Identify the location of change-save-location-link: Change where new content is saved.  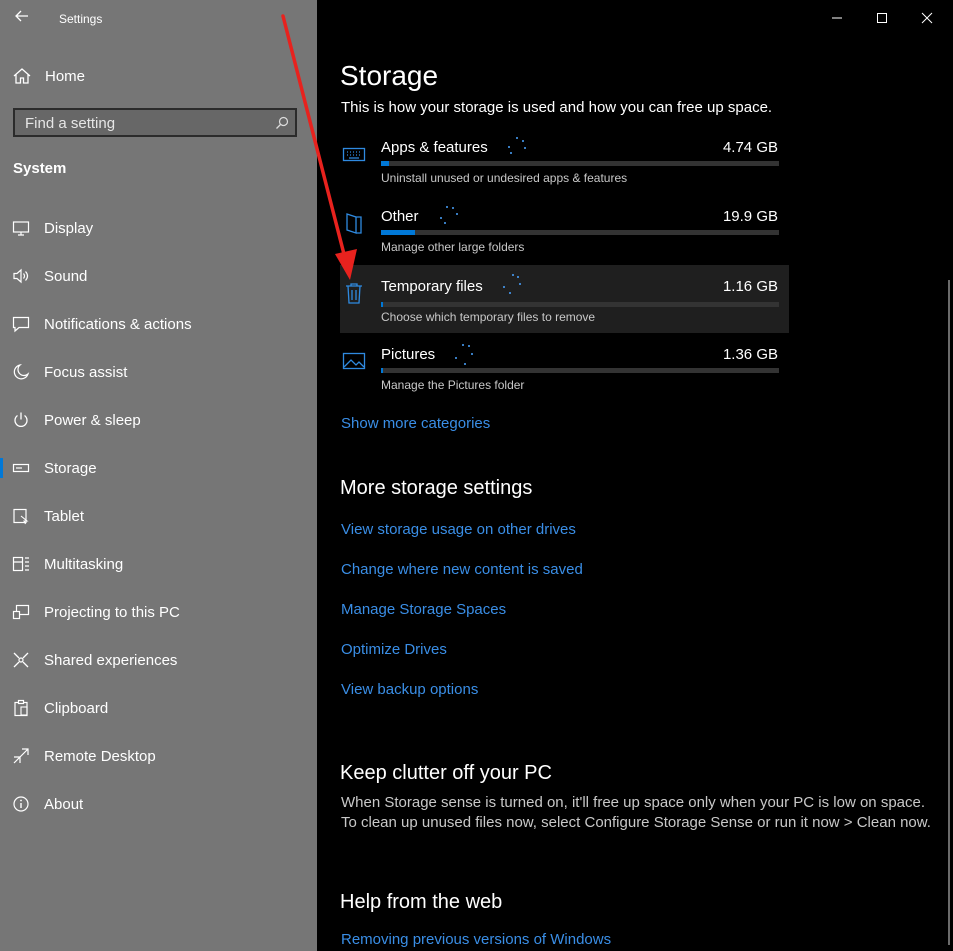
(462, 569).